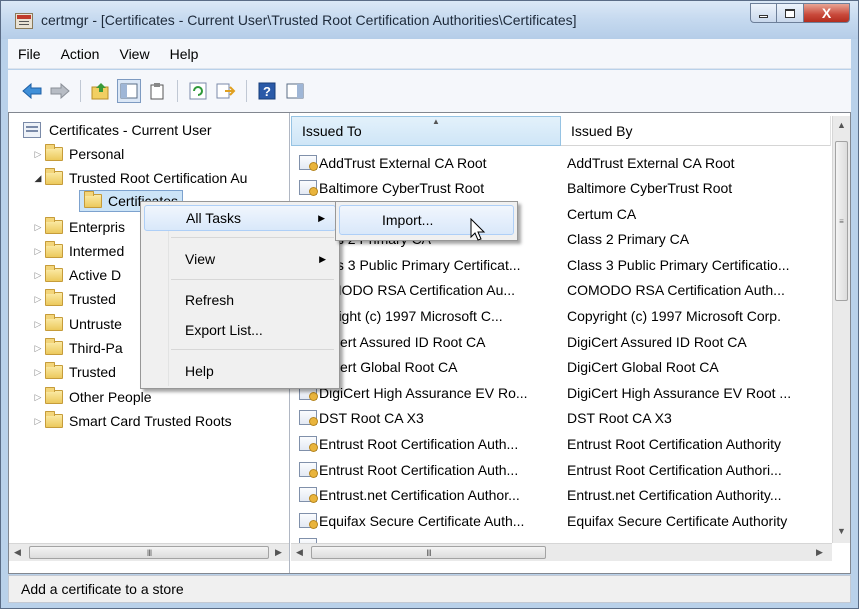  I want to click on minimize-button, so click(763, 13).